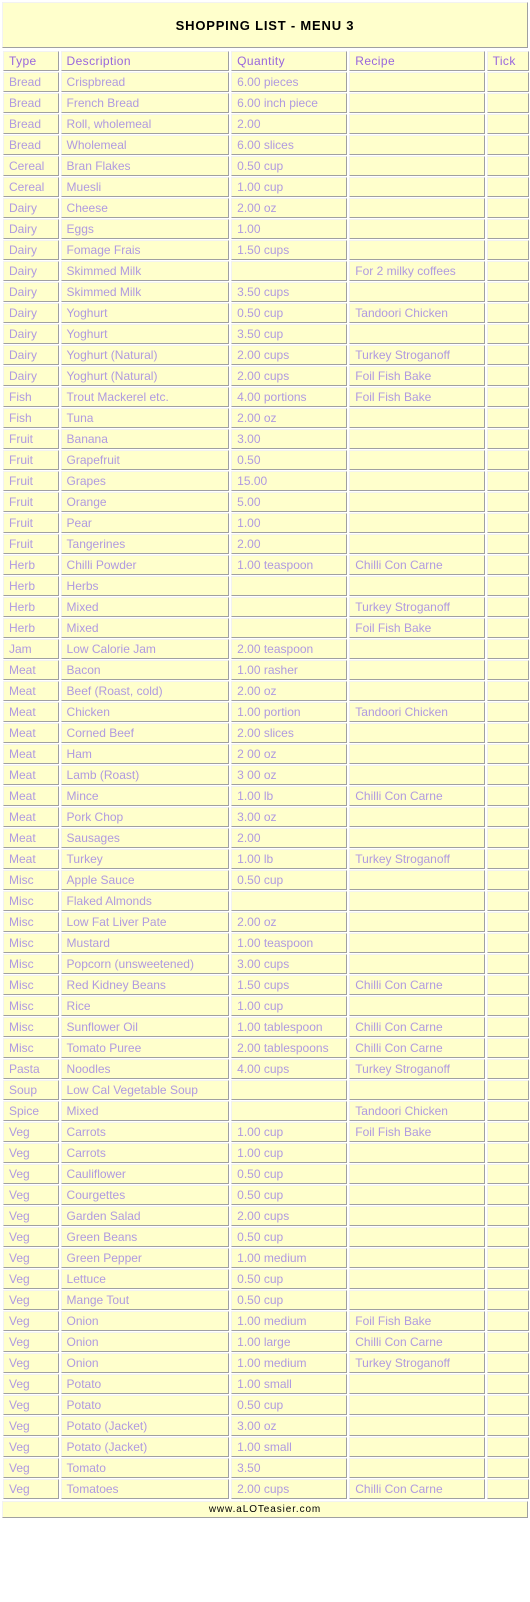  Describe the element at coordinates (266, 1321) in the screenshot. I see `table-row: Veg Onion 1.00 medium Foil Fish Bake` at that location.